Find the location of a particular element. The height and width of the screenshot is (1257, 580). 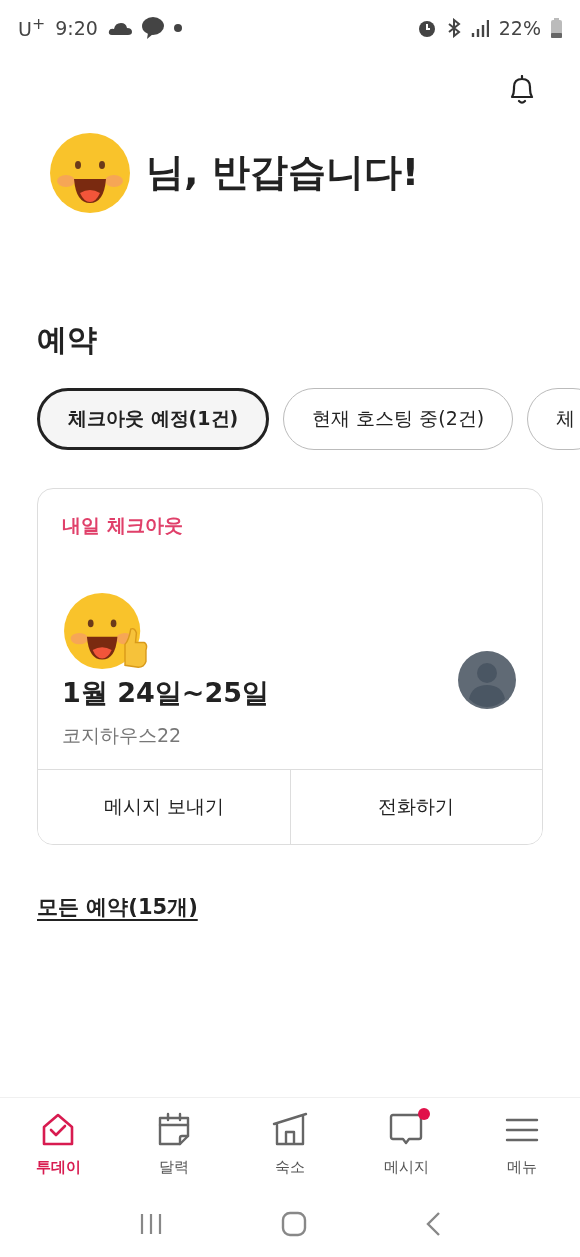

home-icon is located at coordinates (294, 1223).